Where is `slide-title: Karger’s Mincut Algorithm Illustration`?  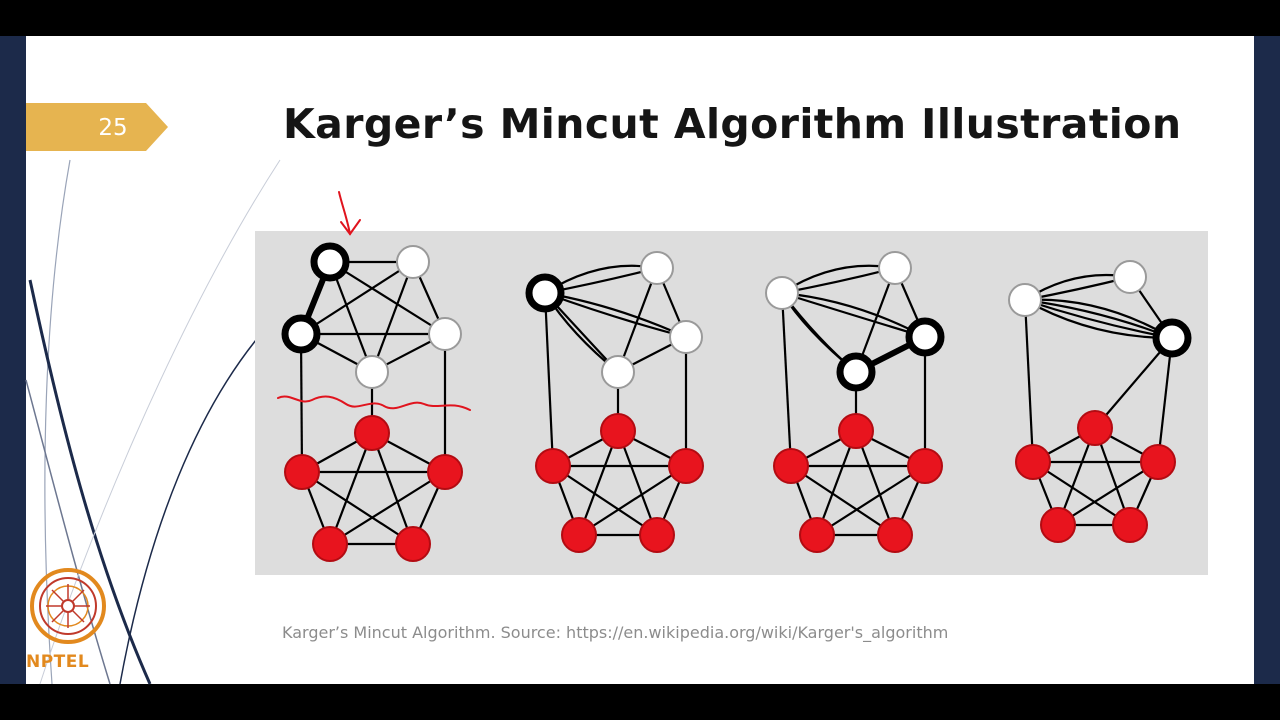 slide-title: Karger’s Mincut Algorithm Illustration is located at coordinates (732, 124).